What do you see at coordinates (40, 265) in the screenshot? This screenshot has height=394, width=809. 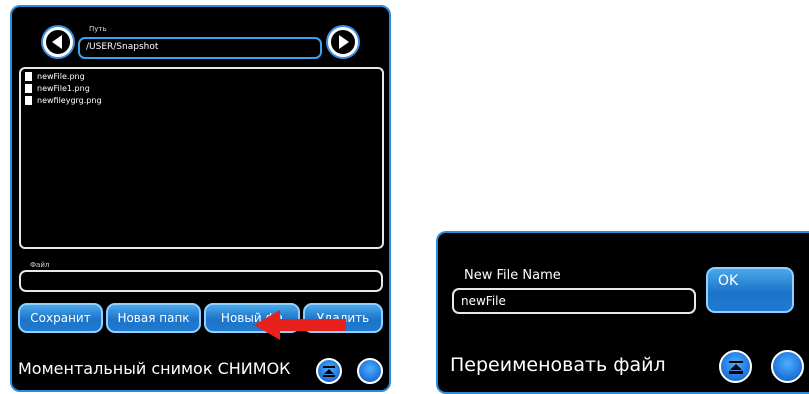 I see `file-label: Файл` at bounding box center [40, 265].